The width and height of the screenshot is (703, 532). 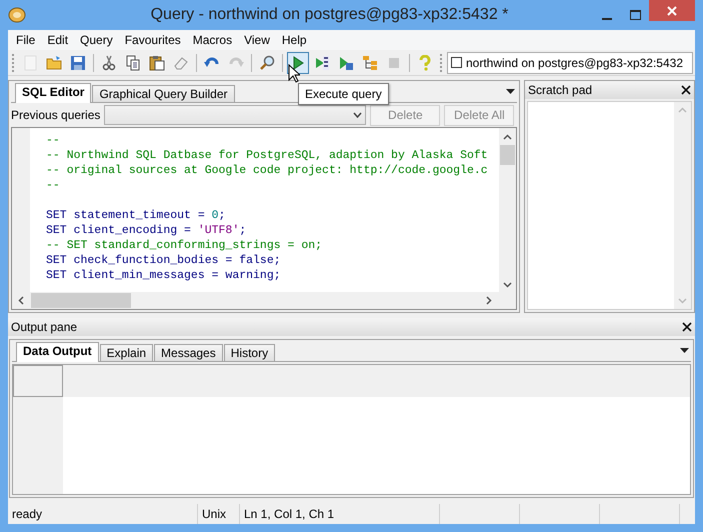 What do you see at coordinates (164, 275) in the screenshot?
I see `code-line: SET client_min_messages = warning;` at bounding box center [164, 275].